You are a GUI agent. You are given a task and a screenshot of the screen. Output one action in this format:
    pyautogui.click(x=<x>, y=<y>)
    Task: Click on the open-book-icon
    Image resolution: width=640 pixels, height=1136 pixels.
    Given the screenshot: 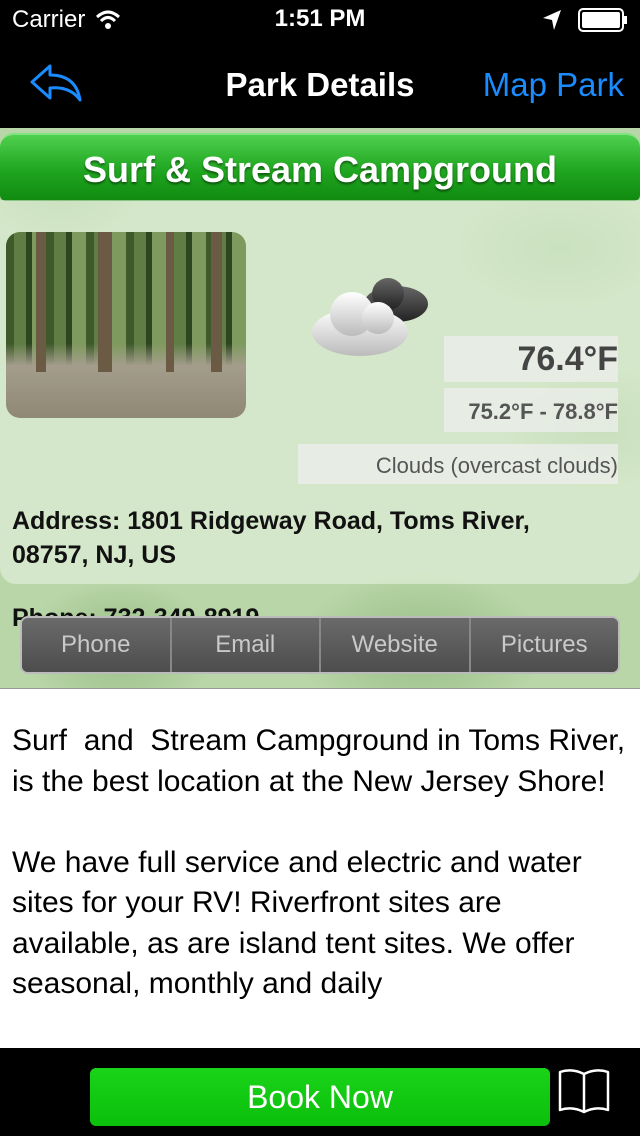 What is the action you would take?
    pyautogui.click(x=584, y=1091)
    